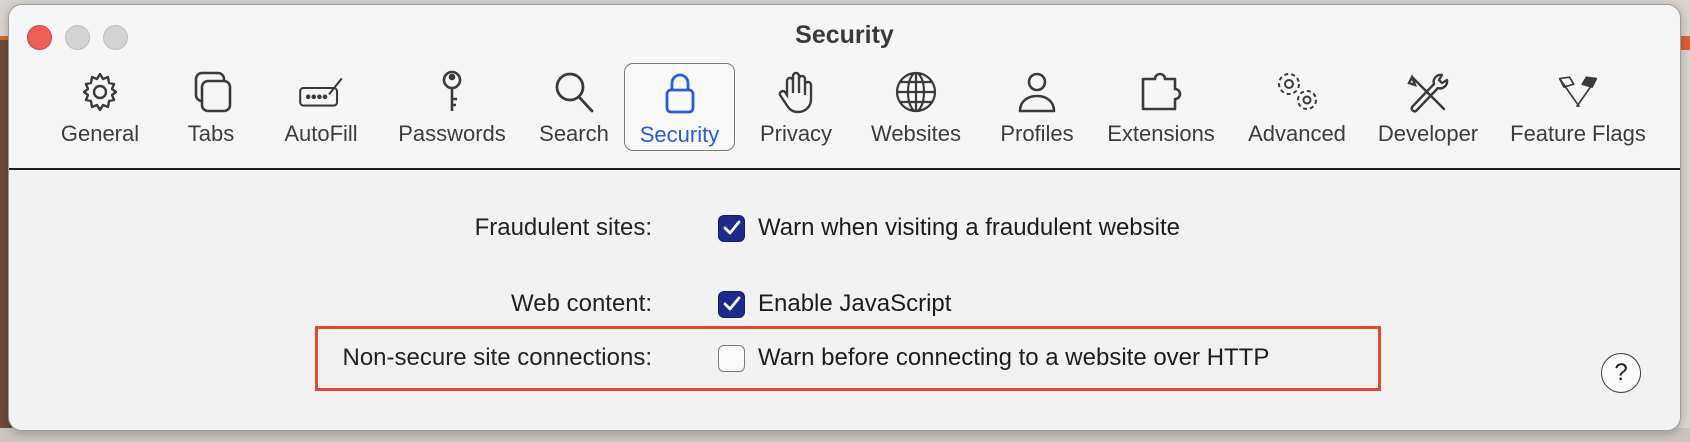 The height and width of the screenshot is (442, 1690). Describe the element at coordinates (1161, 133) in the screenshot. I see `tab-label: Extensions` at that location.